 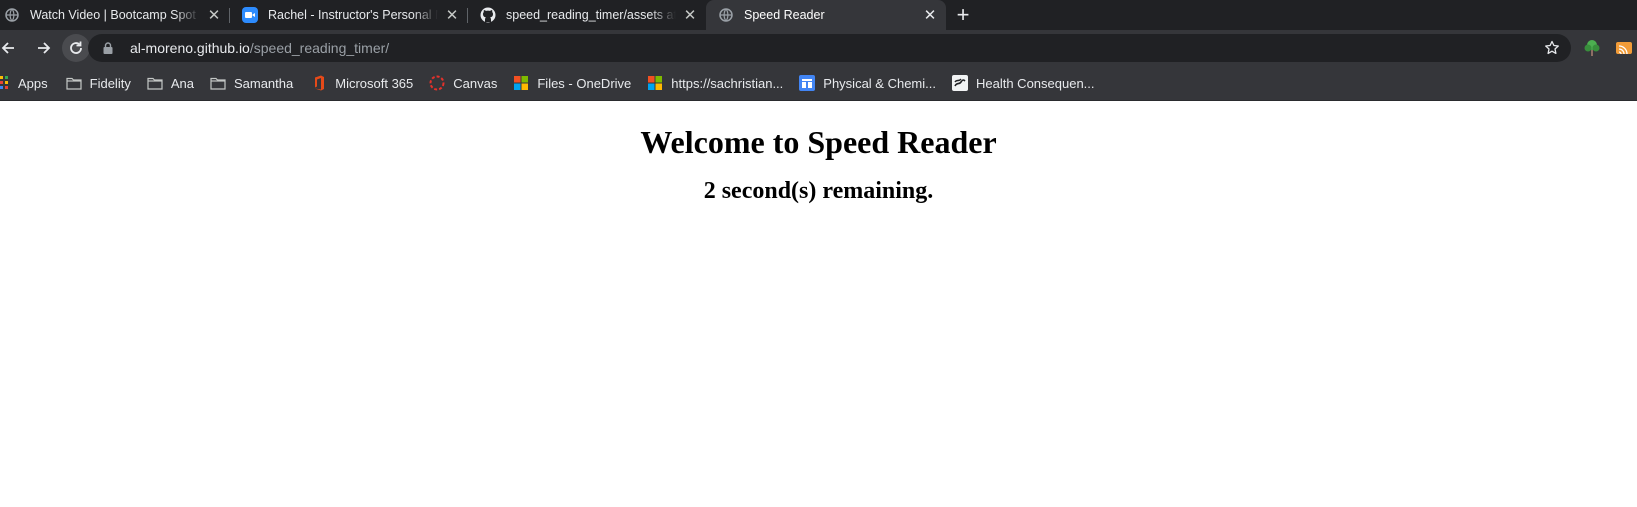 I want to click on tab-title: Speed Reader, so click(x=784, y=15).